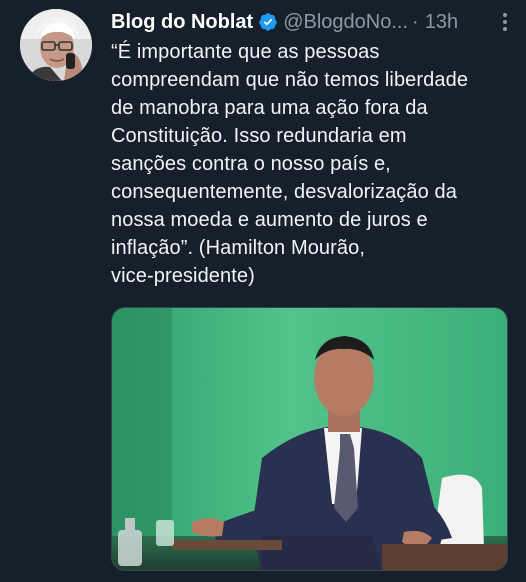 The image size is (526, 582). I want to click on avatar, so click(56, 45).